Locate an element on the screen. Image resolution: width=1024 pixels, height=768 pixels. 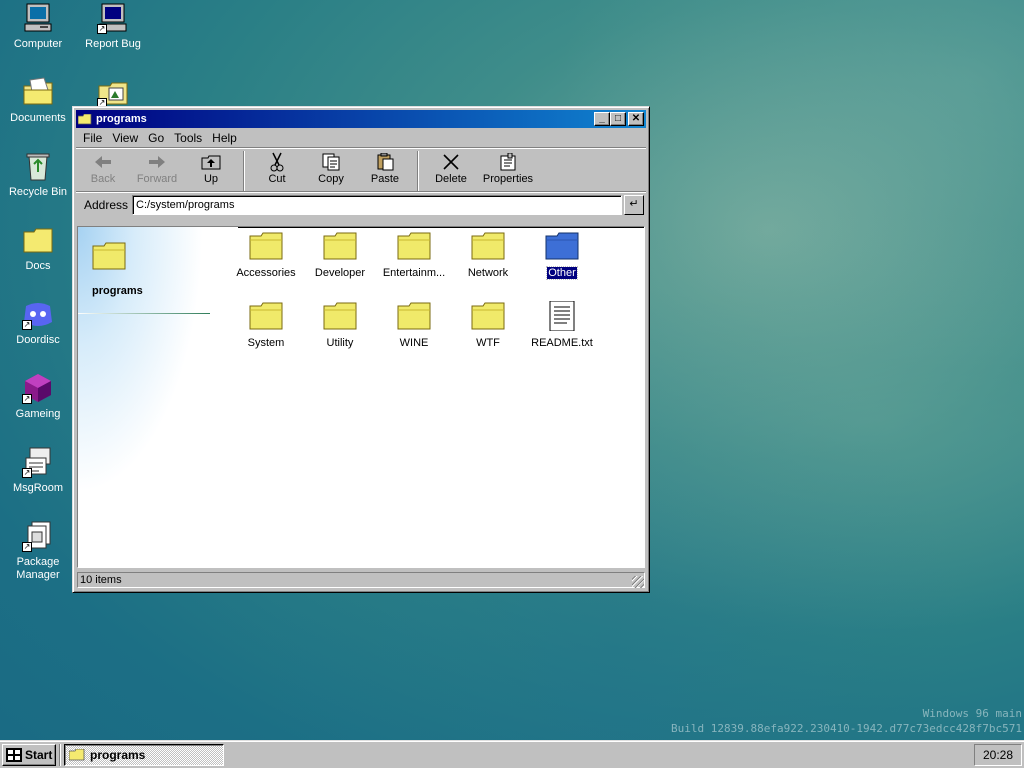
status-bar: 10 items is located at coordinates (361, 580).